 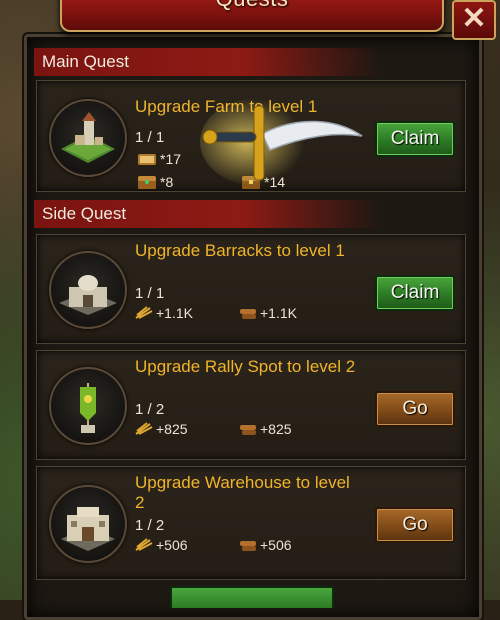 What do you see at coordinates (276, 429) in the screenshot?
I see `reward-wood-text: +825` at bounding box center [276, 429].